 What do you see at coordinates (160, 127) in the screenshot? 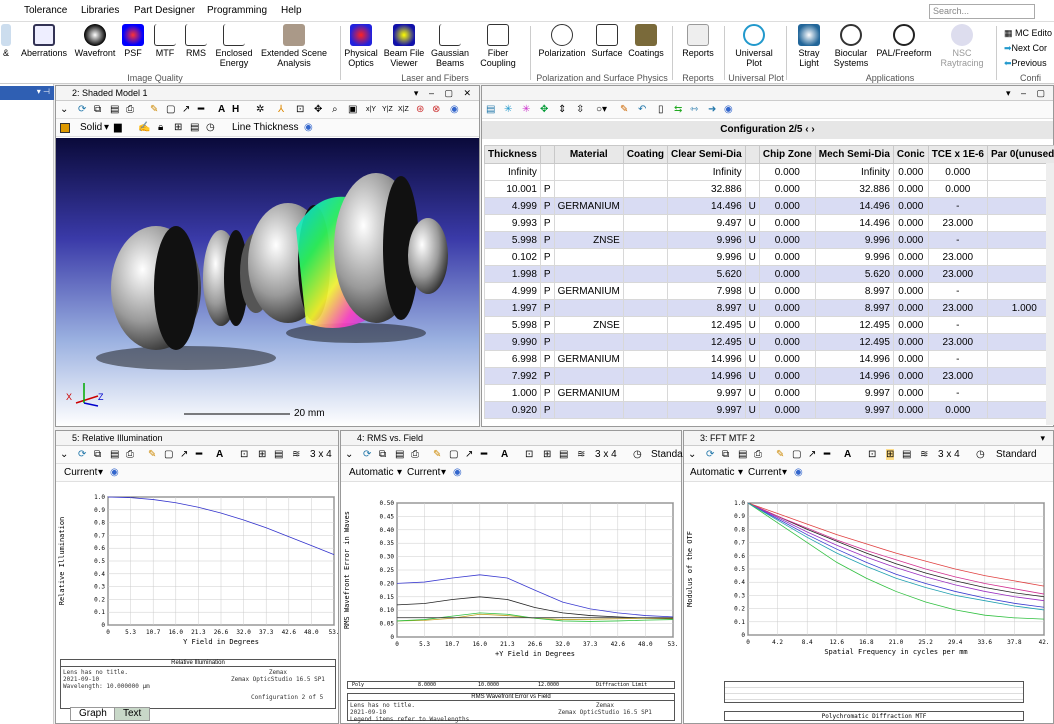
I see `lock-icon: 🔒︎` at bounding box center [160, 127].